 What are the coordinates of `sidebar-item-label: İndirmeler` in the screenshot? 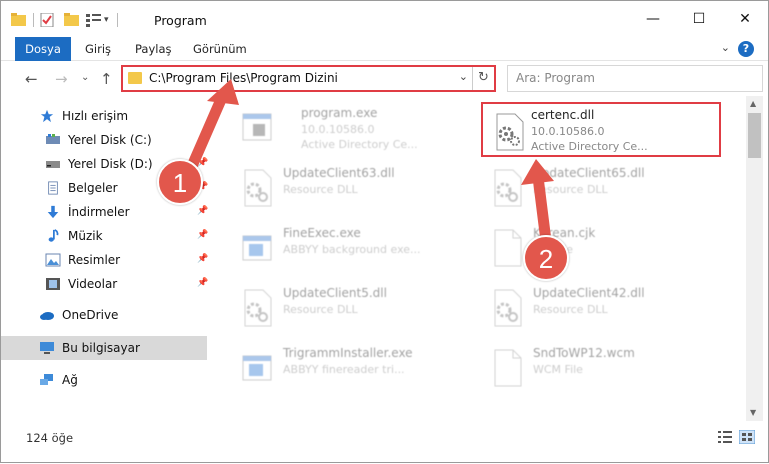 It's located at (99, 212).